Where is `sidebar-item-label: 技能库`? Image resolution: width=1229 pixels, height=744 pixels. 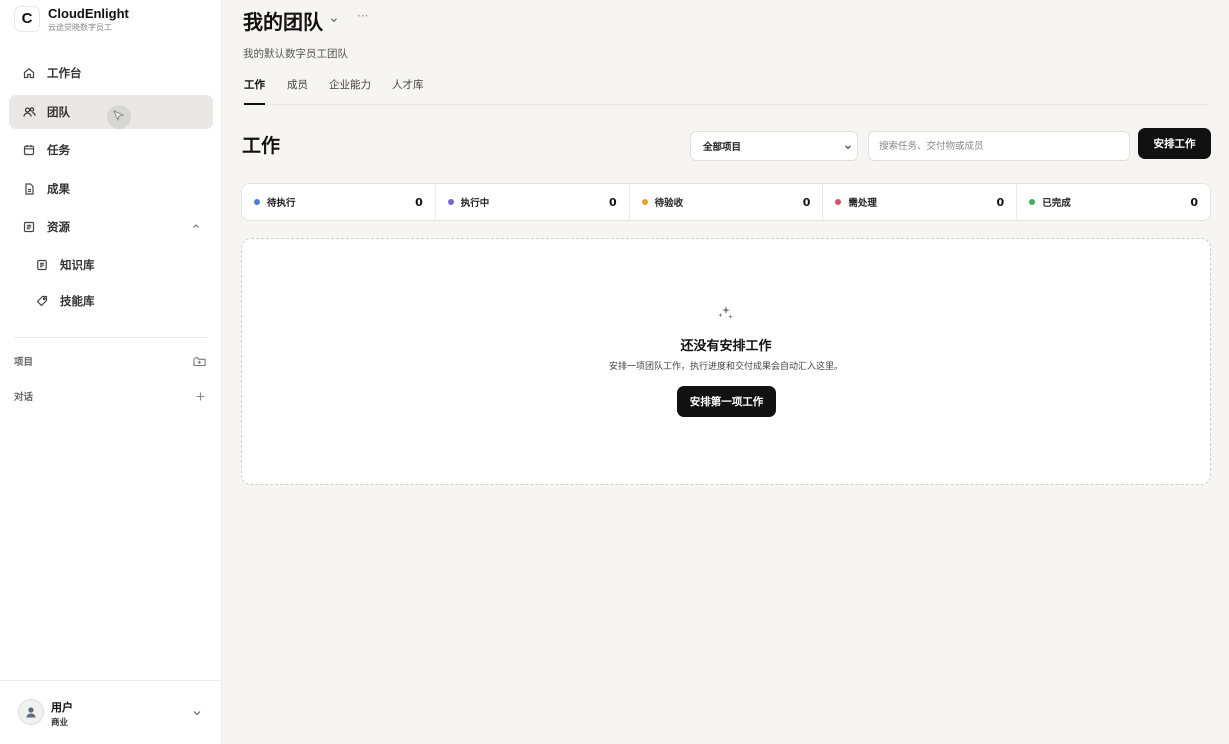 sidebar-item-label: 技能库 is located at coordinates (77, 301).